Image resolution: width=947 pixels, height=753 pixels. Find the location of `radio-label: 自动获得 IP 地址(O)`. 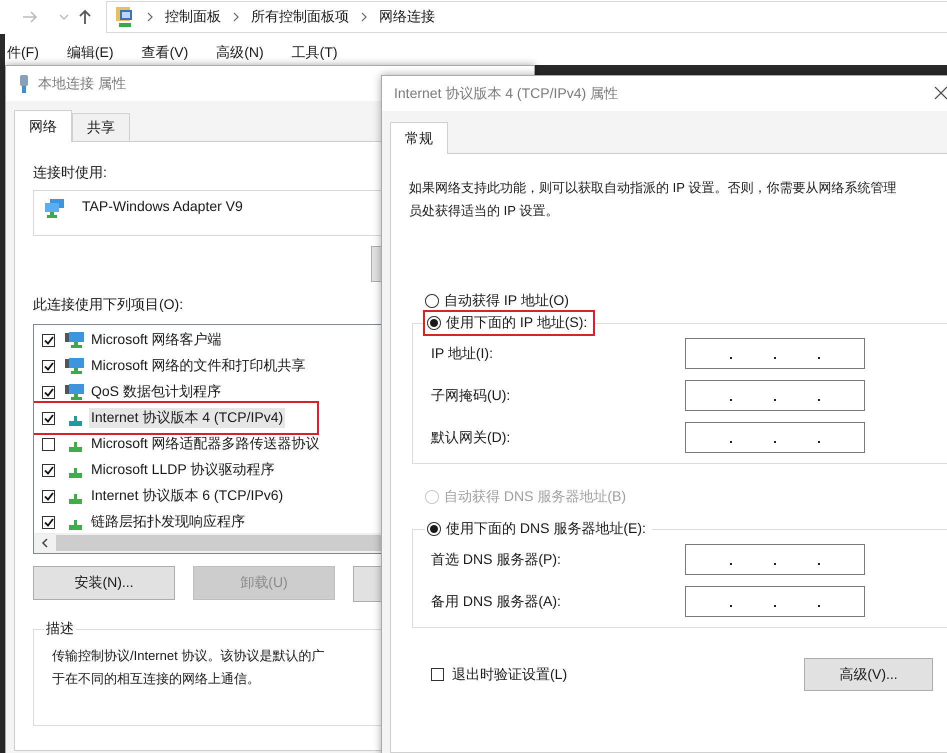

radio-label: 自动获得 IP 地址(O) is located at coordinates (506, 301).